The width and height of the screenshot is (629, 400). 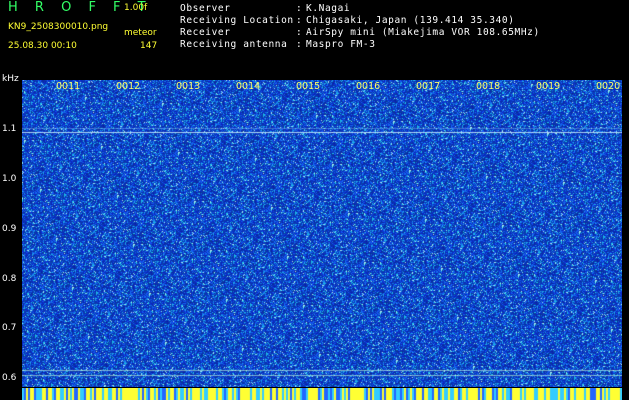 I want to click on receiver-label: Receiver, so click(x=205, y=32).